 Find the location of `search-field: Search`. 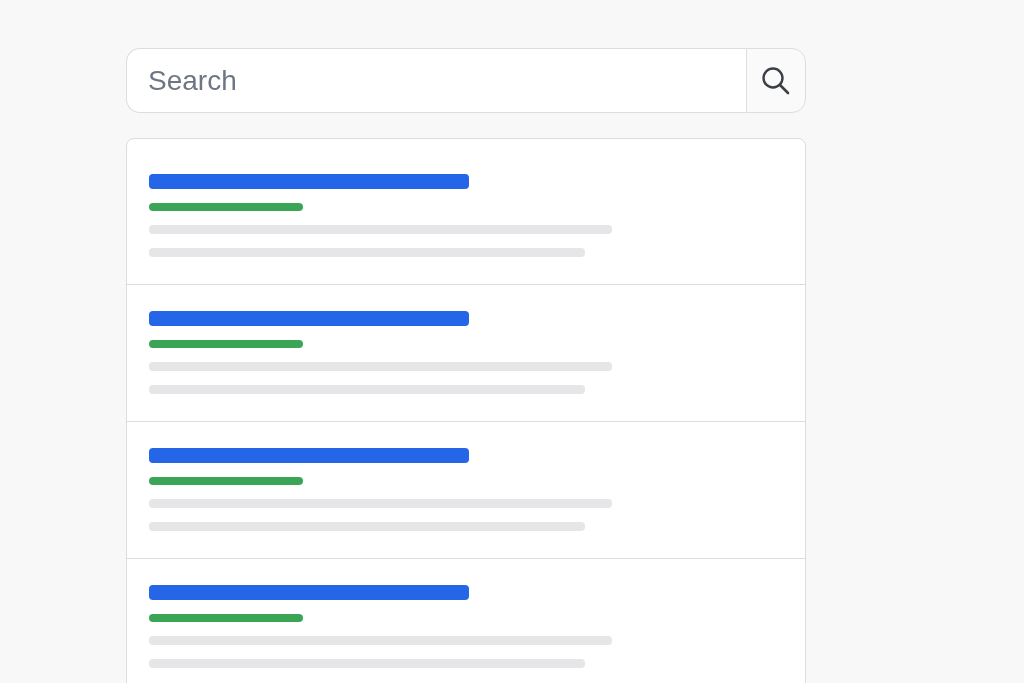

search-field: Search is located at coordinates (436, 80).